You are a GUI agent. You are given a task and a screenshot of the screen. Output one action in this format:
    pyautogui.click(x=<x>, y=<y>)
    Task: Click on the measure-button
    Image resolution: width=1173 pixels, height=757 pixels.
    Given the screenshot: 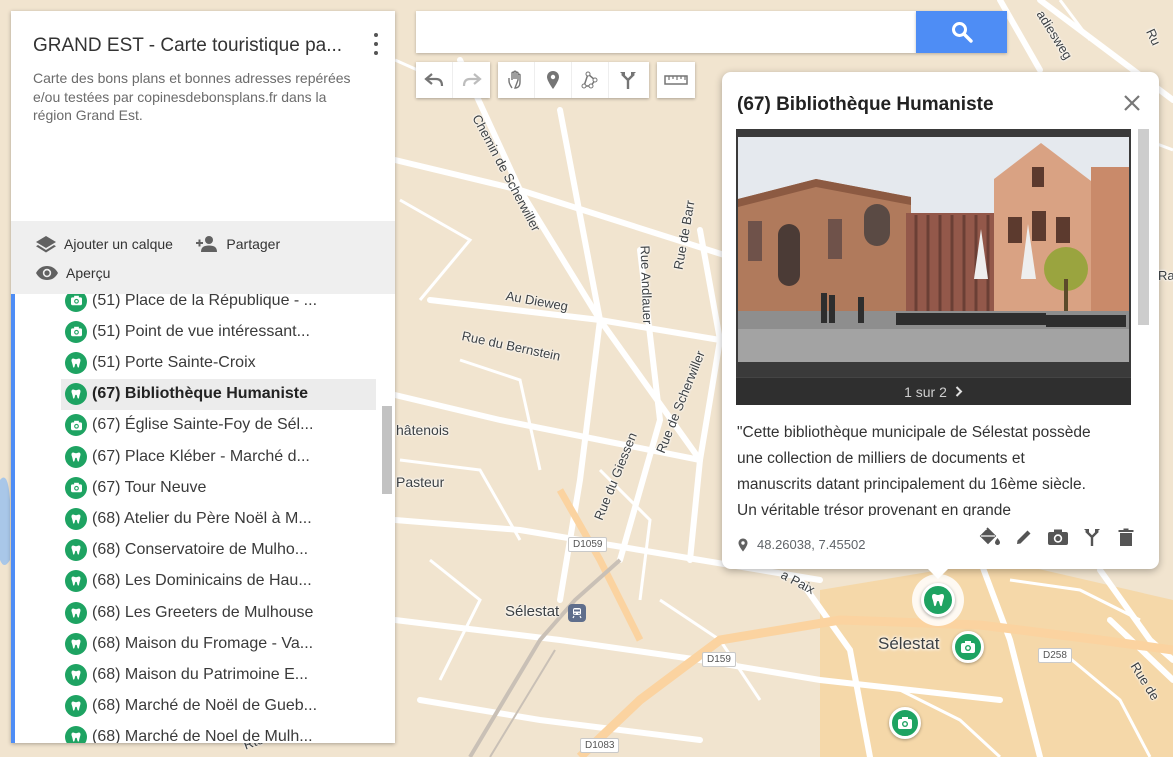 What is the action you would take?
    pyautogui.click(x=675, y=80)
    